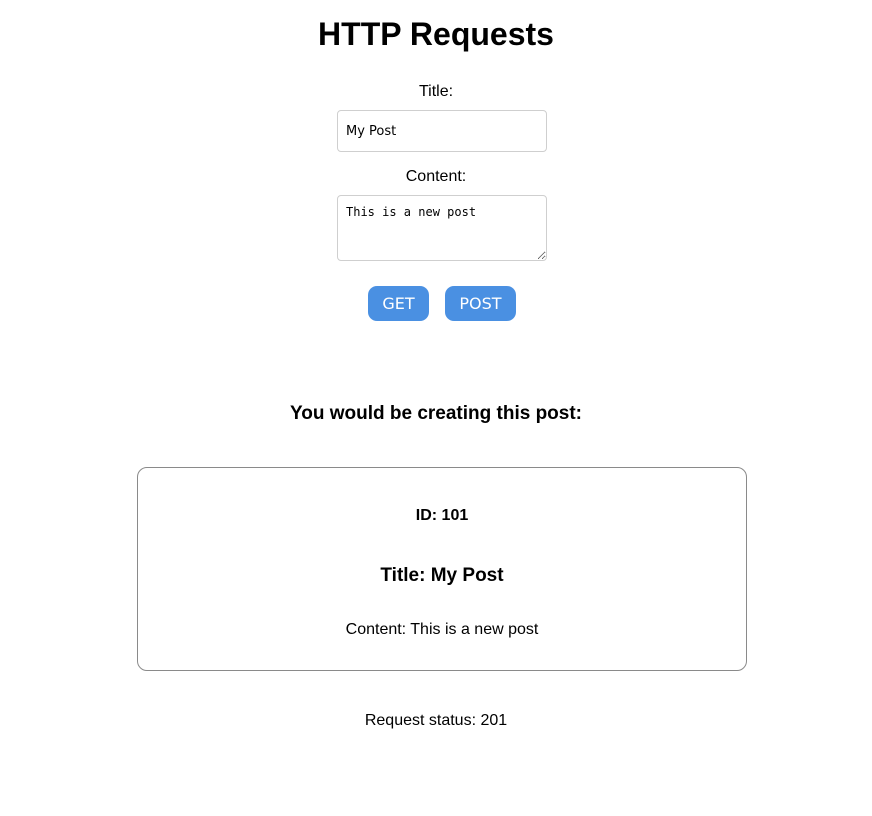  Describe the element at coordinates (442, 131) in the screenshot. I see `title-input` at that location.